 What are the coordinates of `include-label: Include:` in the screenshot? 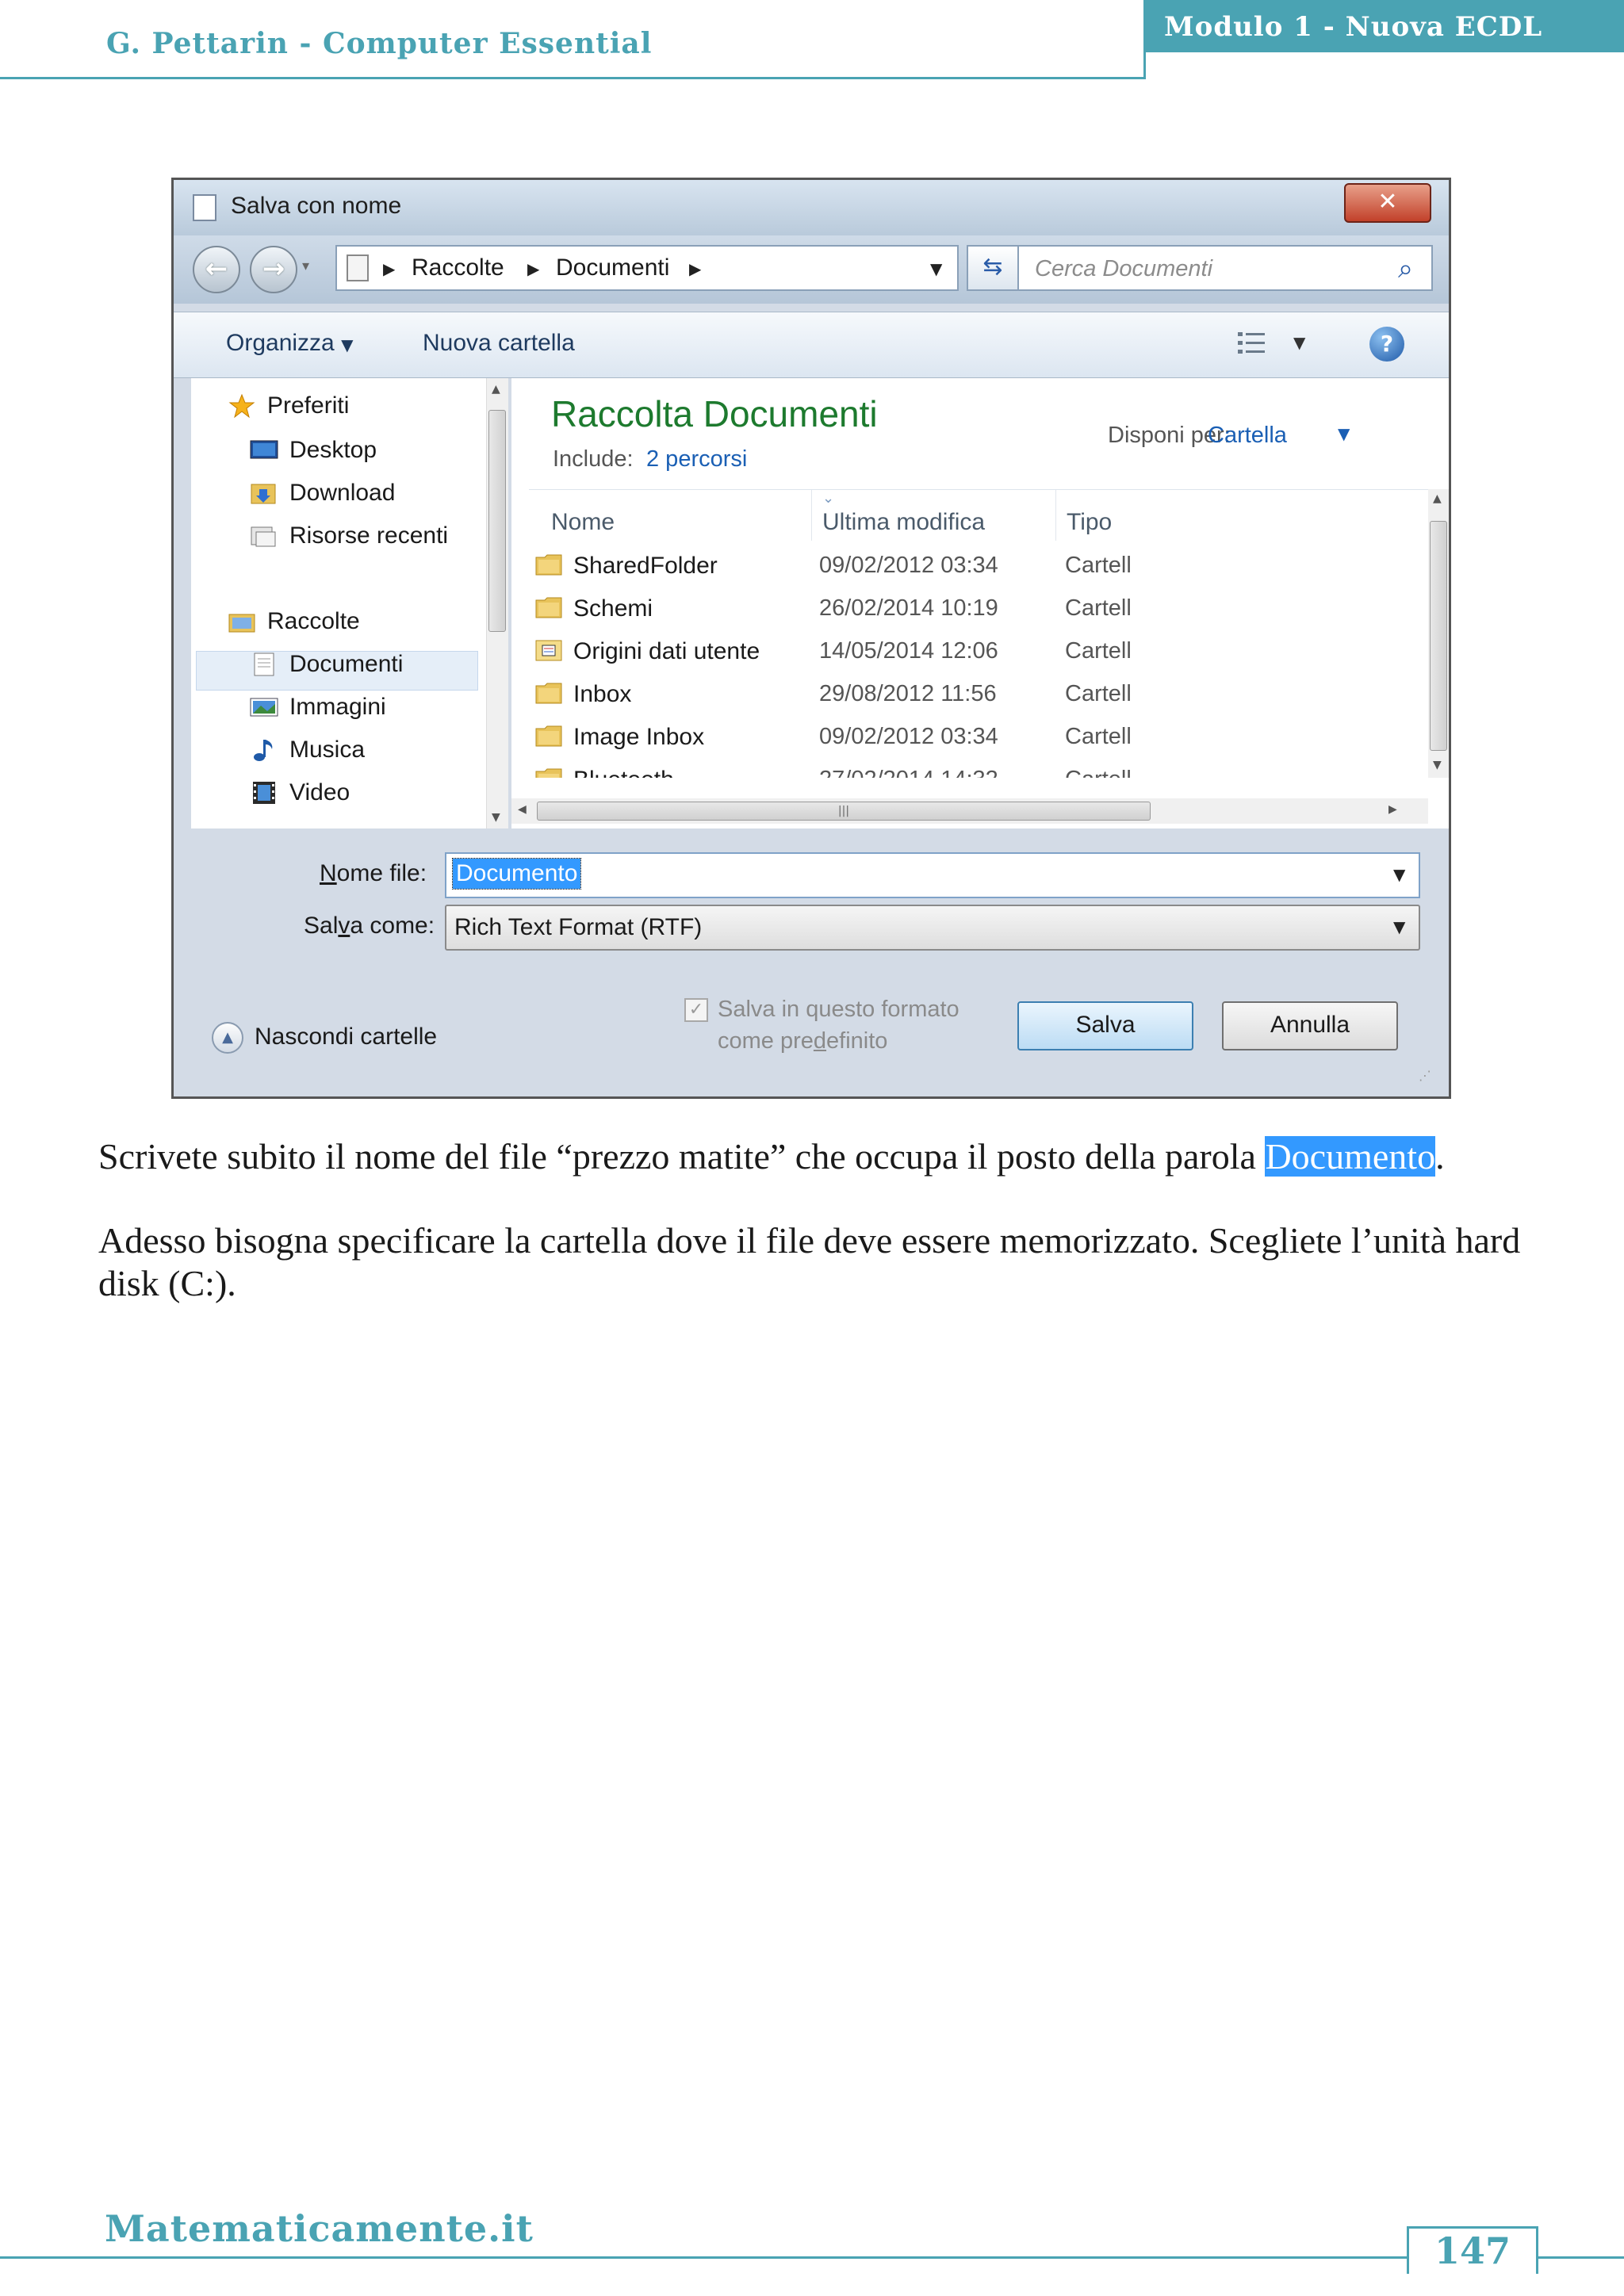 It's located at (593, 459).